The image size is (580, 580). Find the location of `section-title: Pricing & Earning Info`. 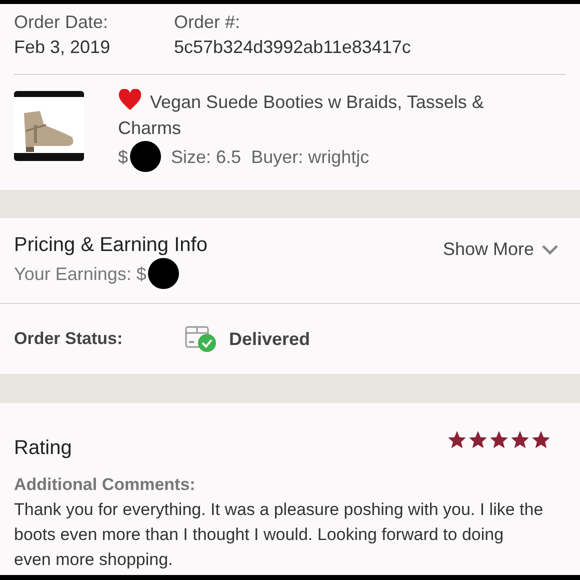

section-title: Pricing & Earning Info is located at coordinates (111, 245).